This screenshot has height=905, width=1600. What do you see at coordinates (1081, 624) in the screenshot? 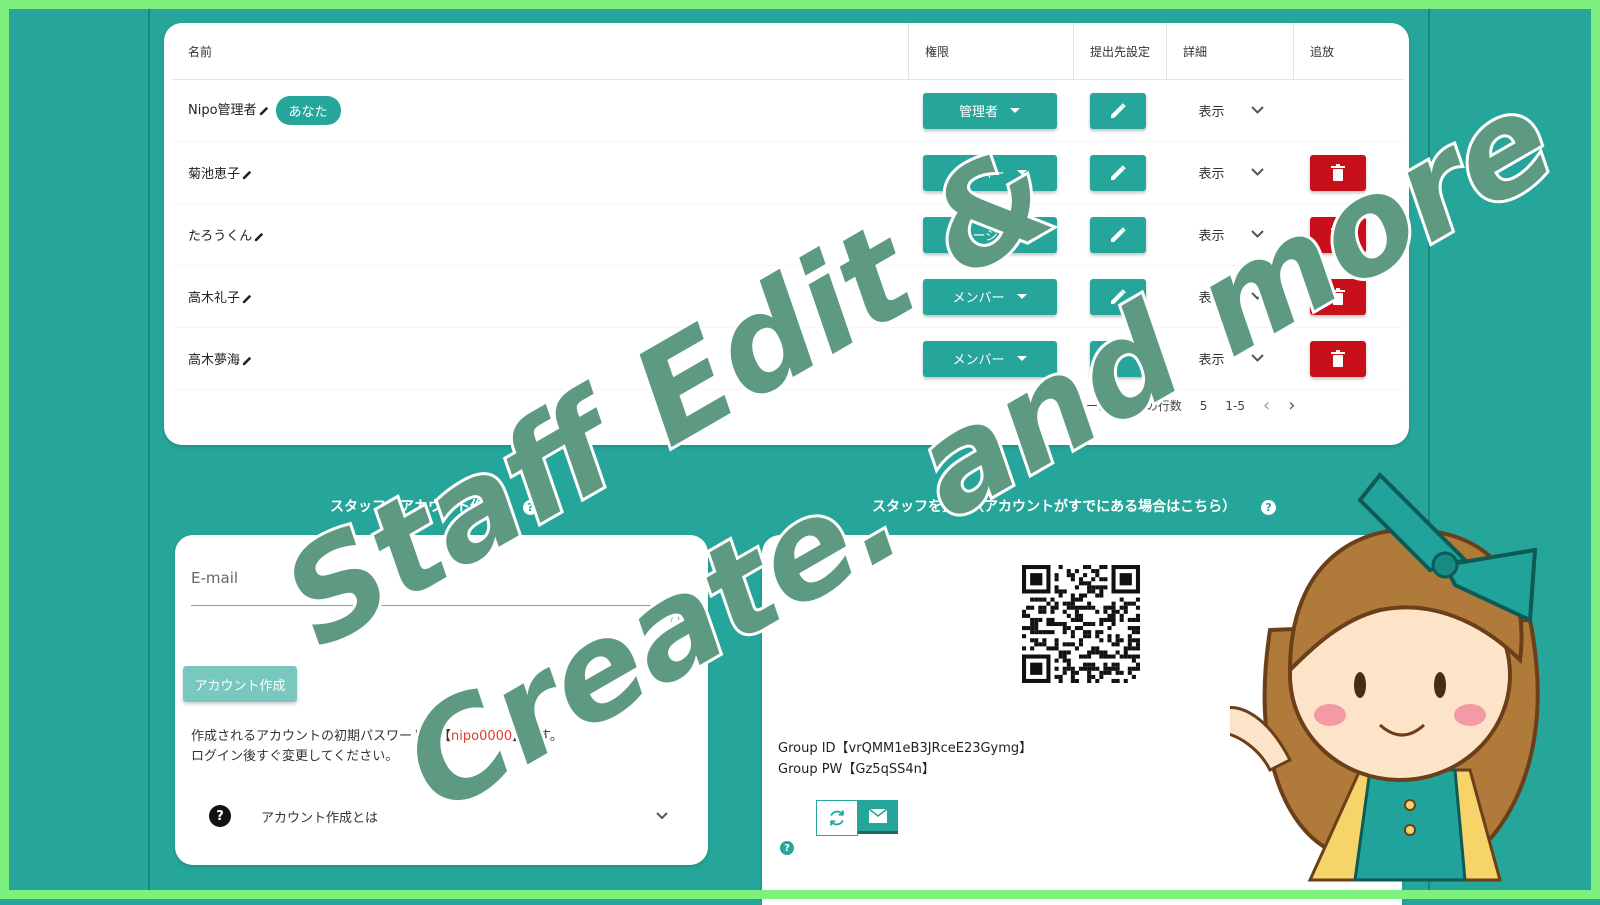
I see `qr-code` at bounding box center [1081, 624].